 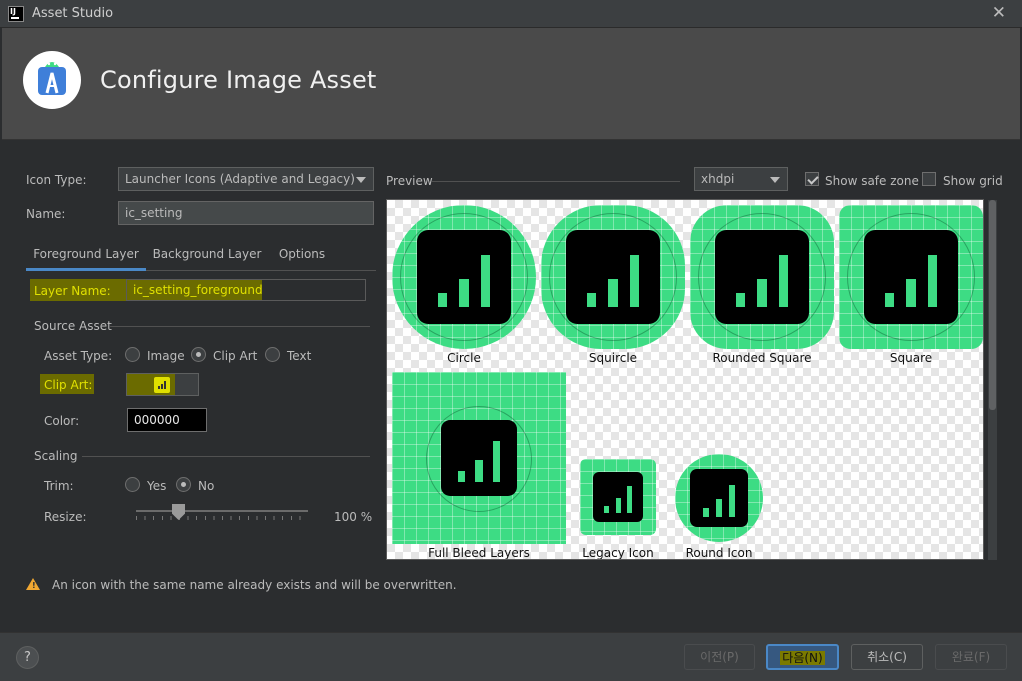 I want to click on next-button: 다음(N), so click(x=802, y=657).